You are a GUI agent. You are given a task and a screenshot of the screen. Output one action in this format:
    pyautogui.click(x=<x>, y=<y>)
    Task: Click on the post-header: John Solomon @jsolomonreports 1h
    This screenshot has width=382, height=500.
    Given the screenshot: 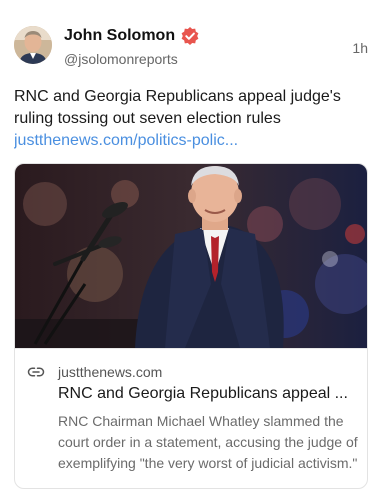 What is the action you would take?
    pyautogui.click(x=191, y=48)
    